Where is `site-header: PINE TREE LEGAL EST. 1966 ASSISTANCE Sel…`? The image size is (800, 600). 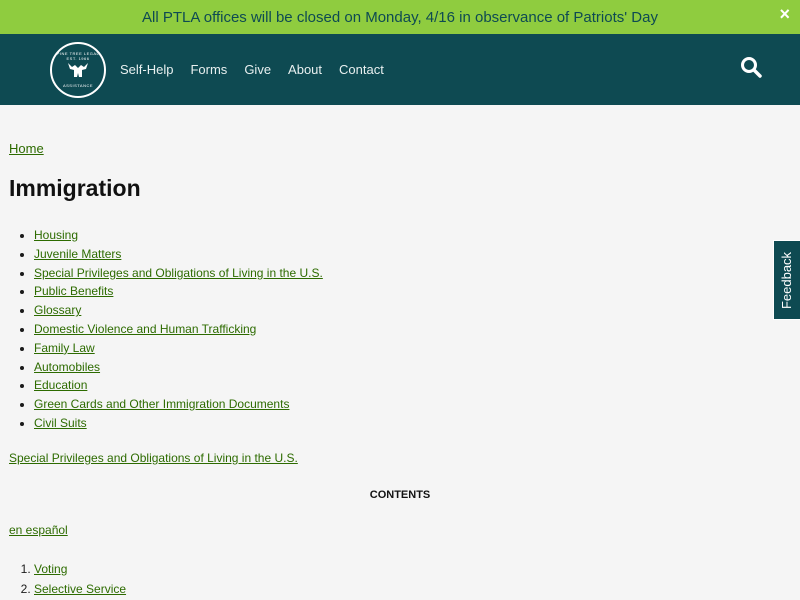
site-header: PINE TREE LEGAL EST. 1966 ASSISTANCE Sel… is located at coordinates (400, 69).